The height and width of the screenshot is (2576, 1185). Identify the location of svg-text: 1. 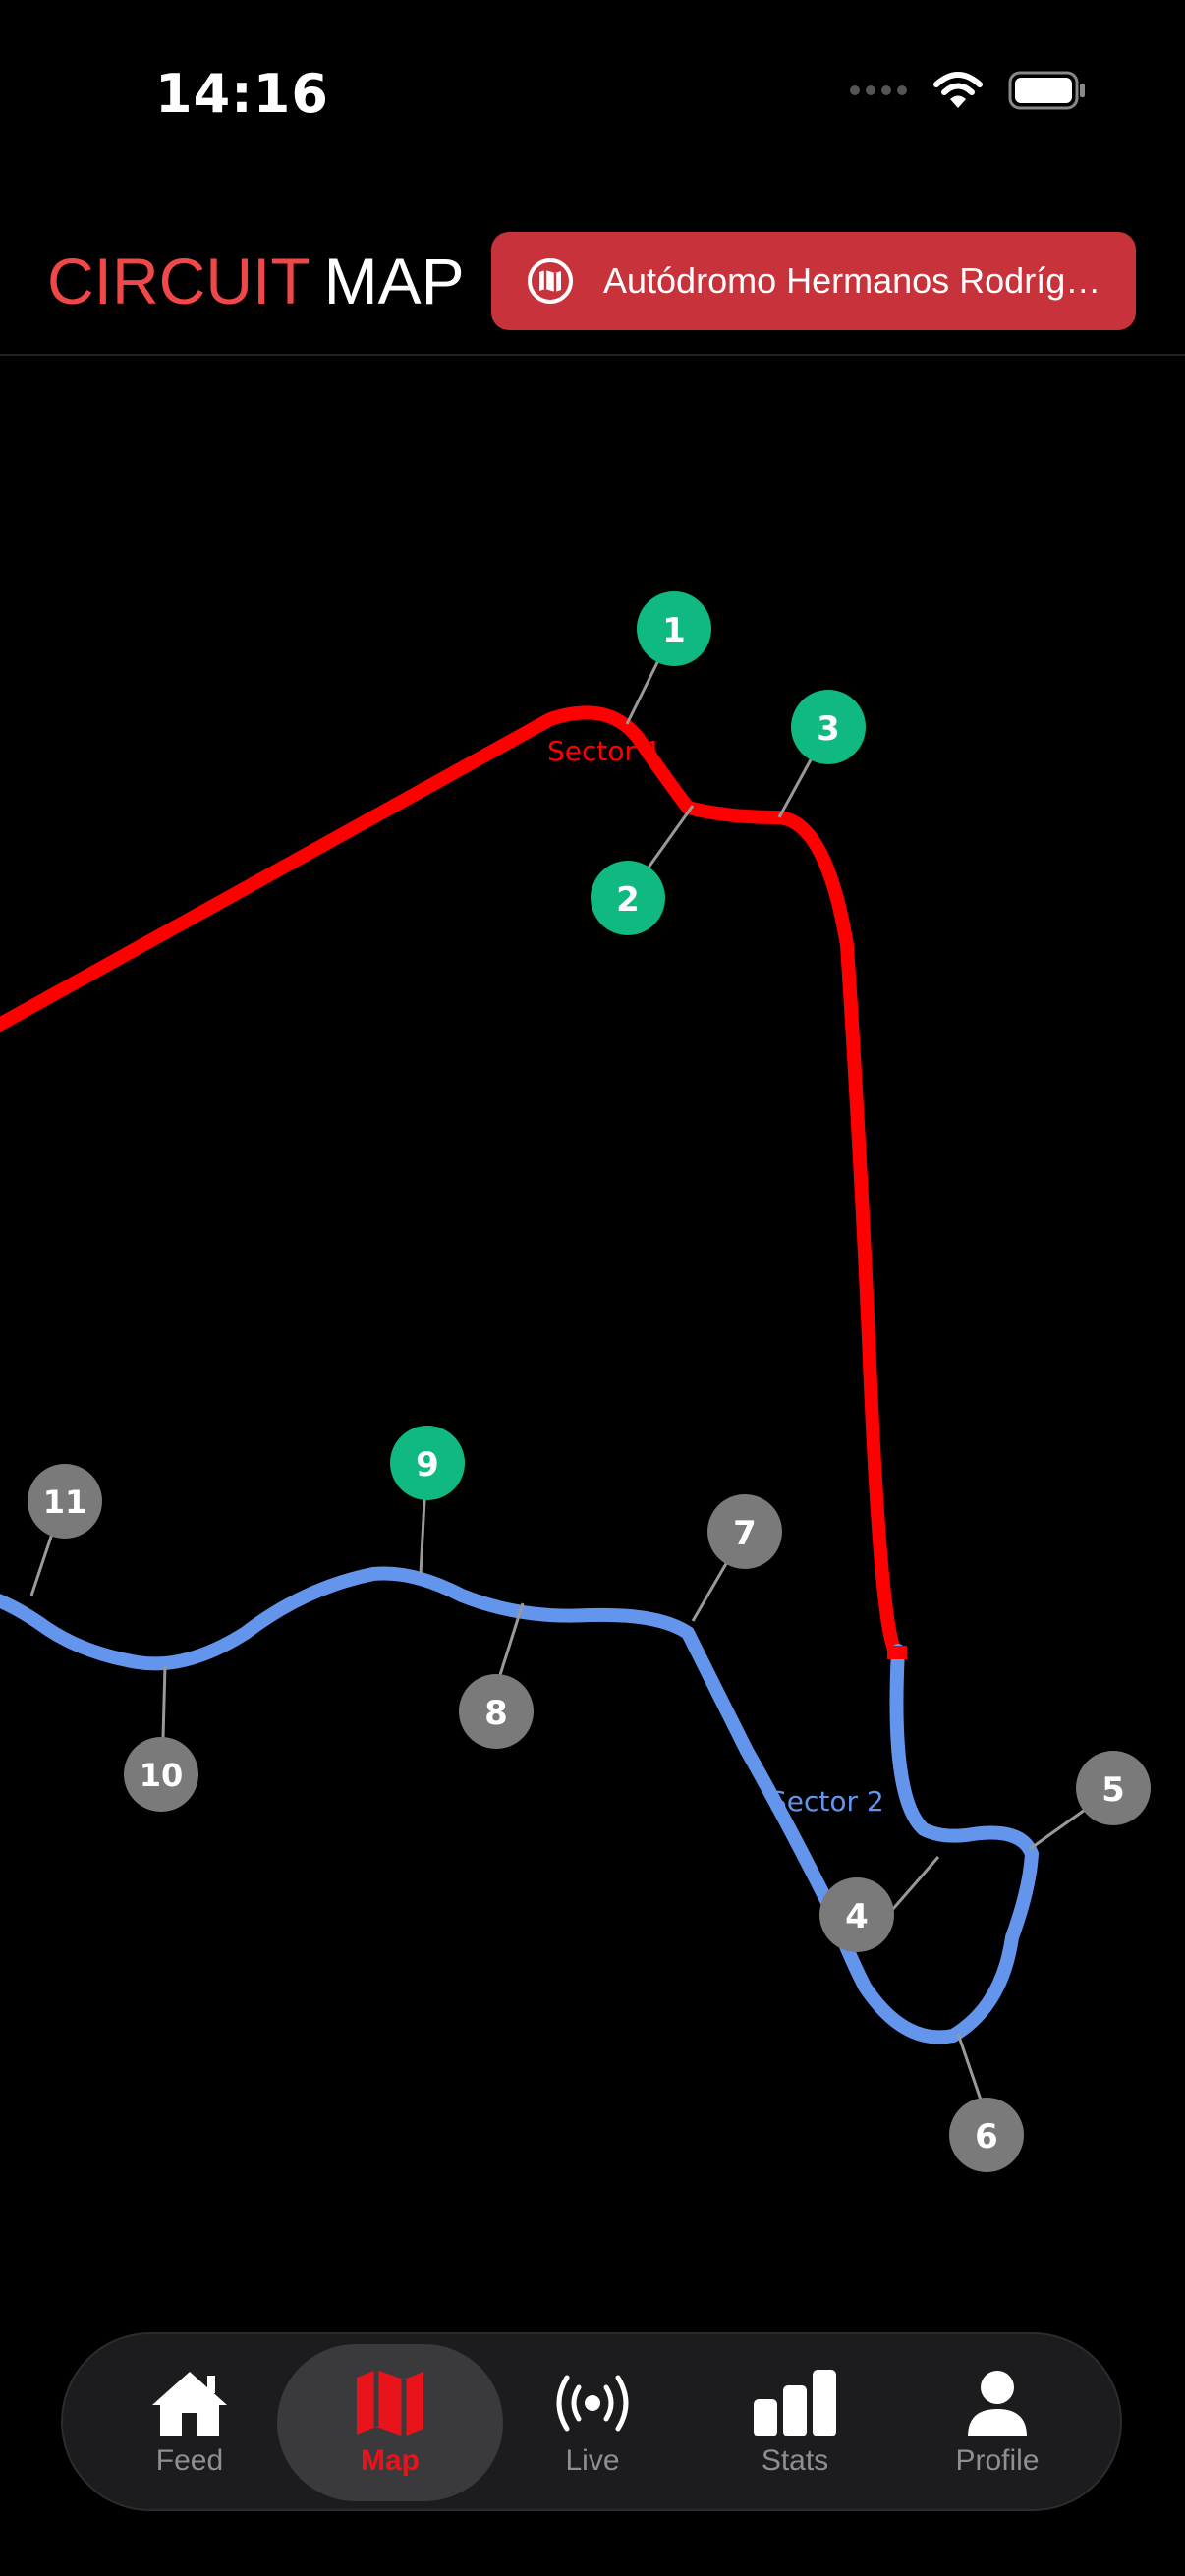
(674, 630).